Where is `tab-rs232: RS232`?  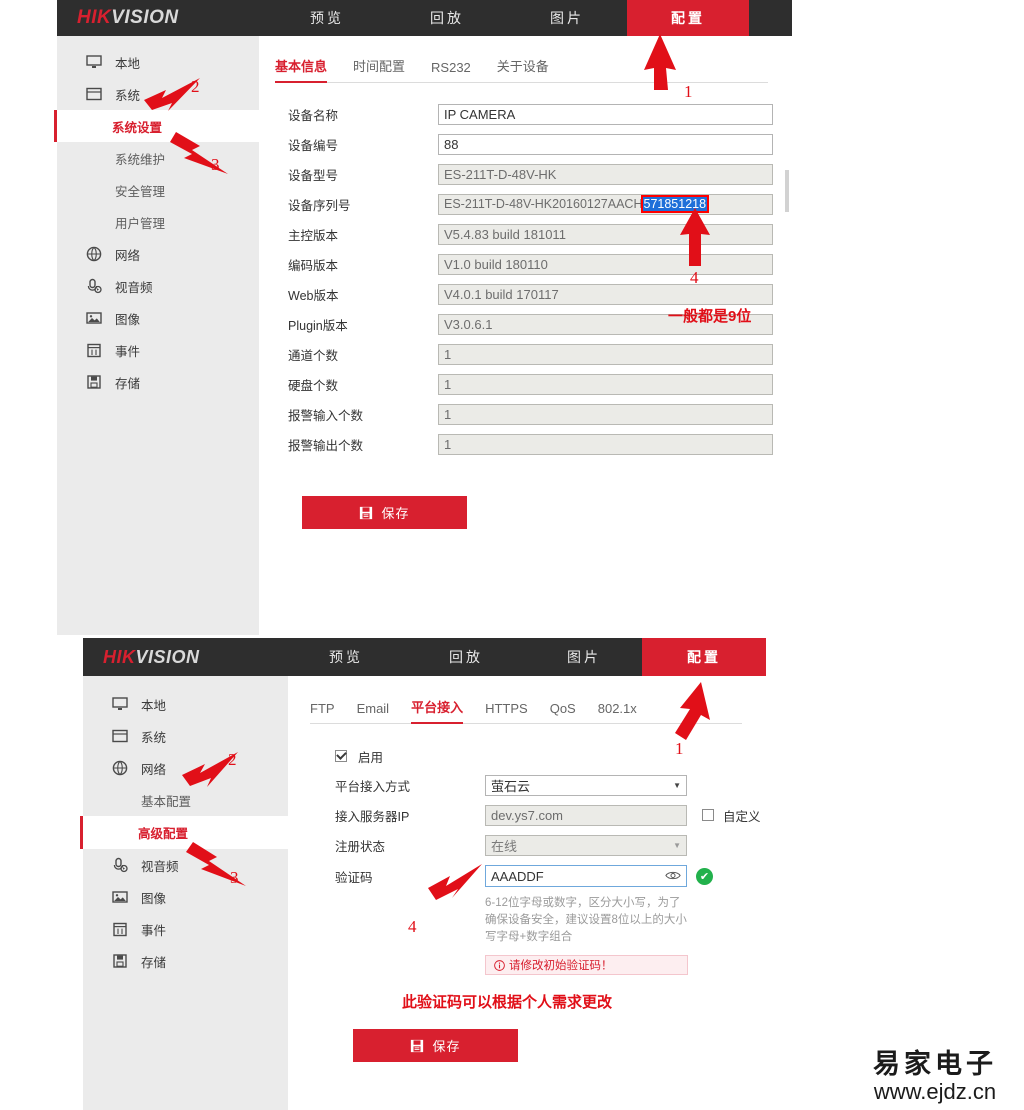
tab-rs232: RS232 is located at coordinates (451, 71).